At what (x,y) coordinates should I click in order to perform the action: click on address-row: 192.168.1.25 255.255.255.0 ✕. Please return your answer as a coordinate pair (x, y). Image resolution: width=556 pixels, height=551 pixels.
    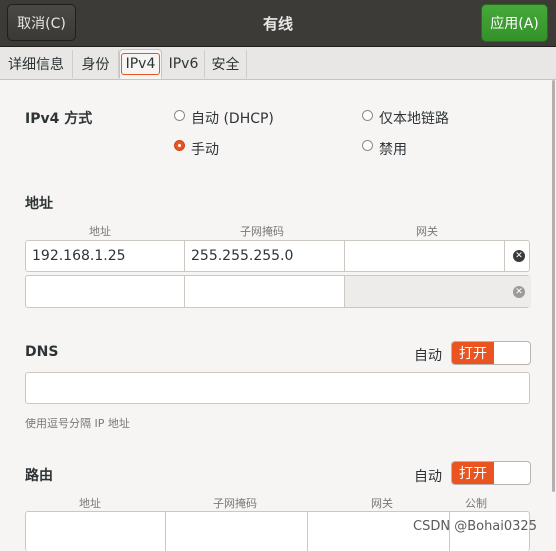
    Looking at the image, I should click on (277, 256).